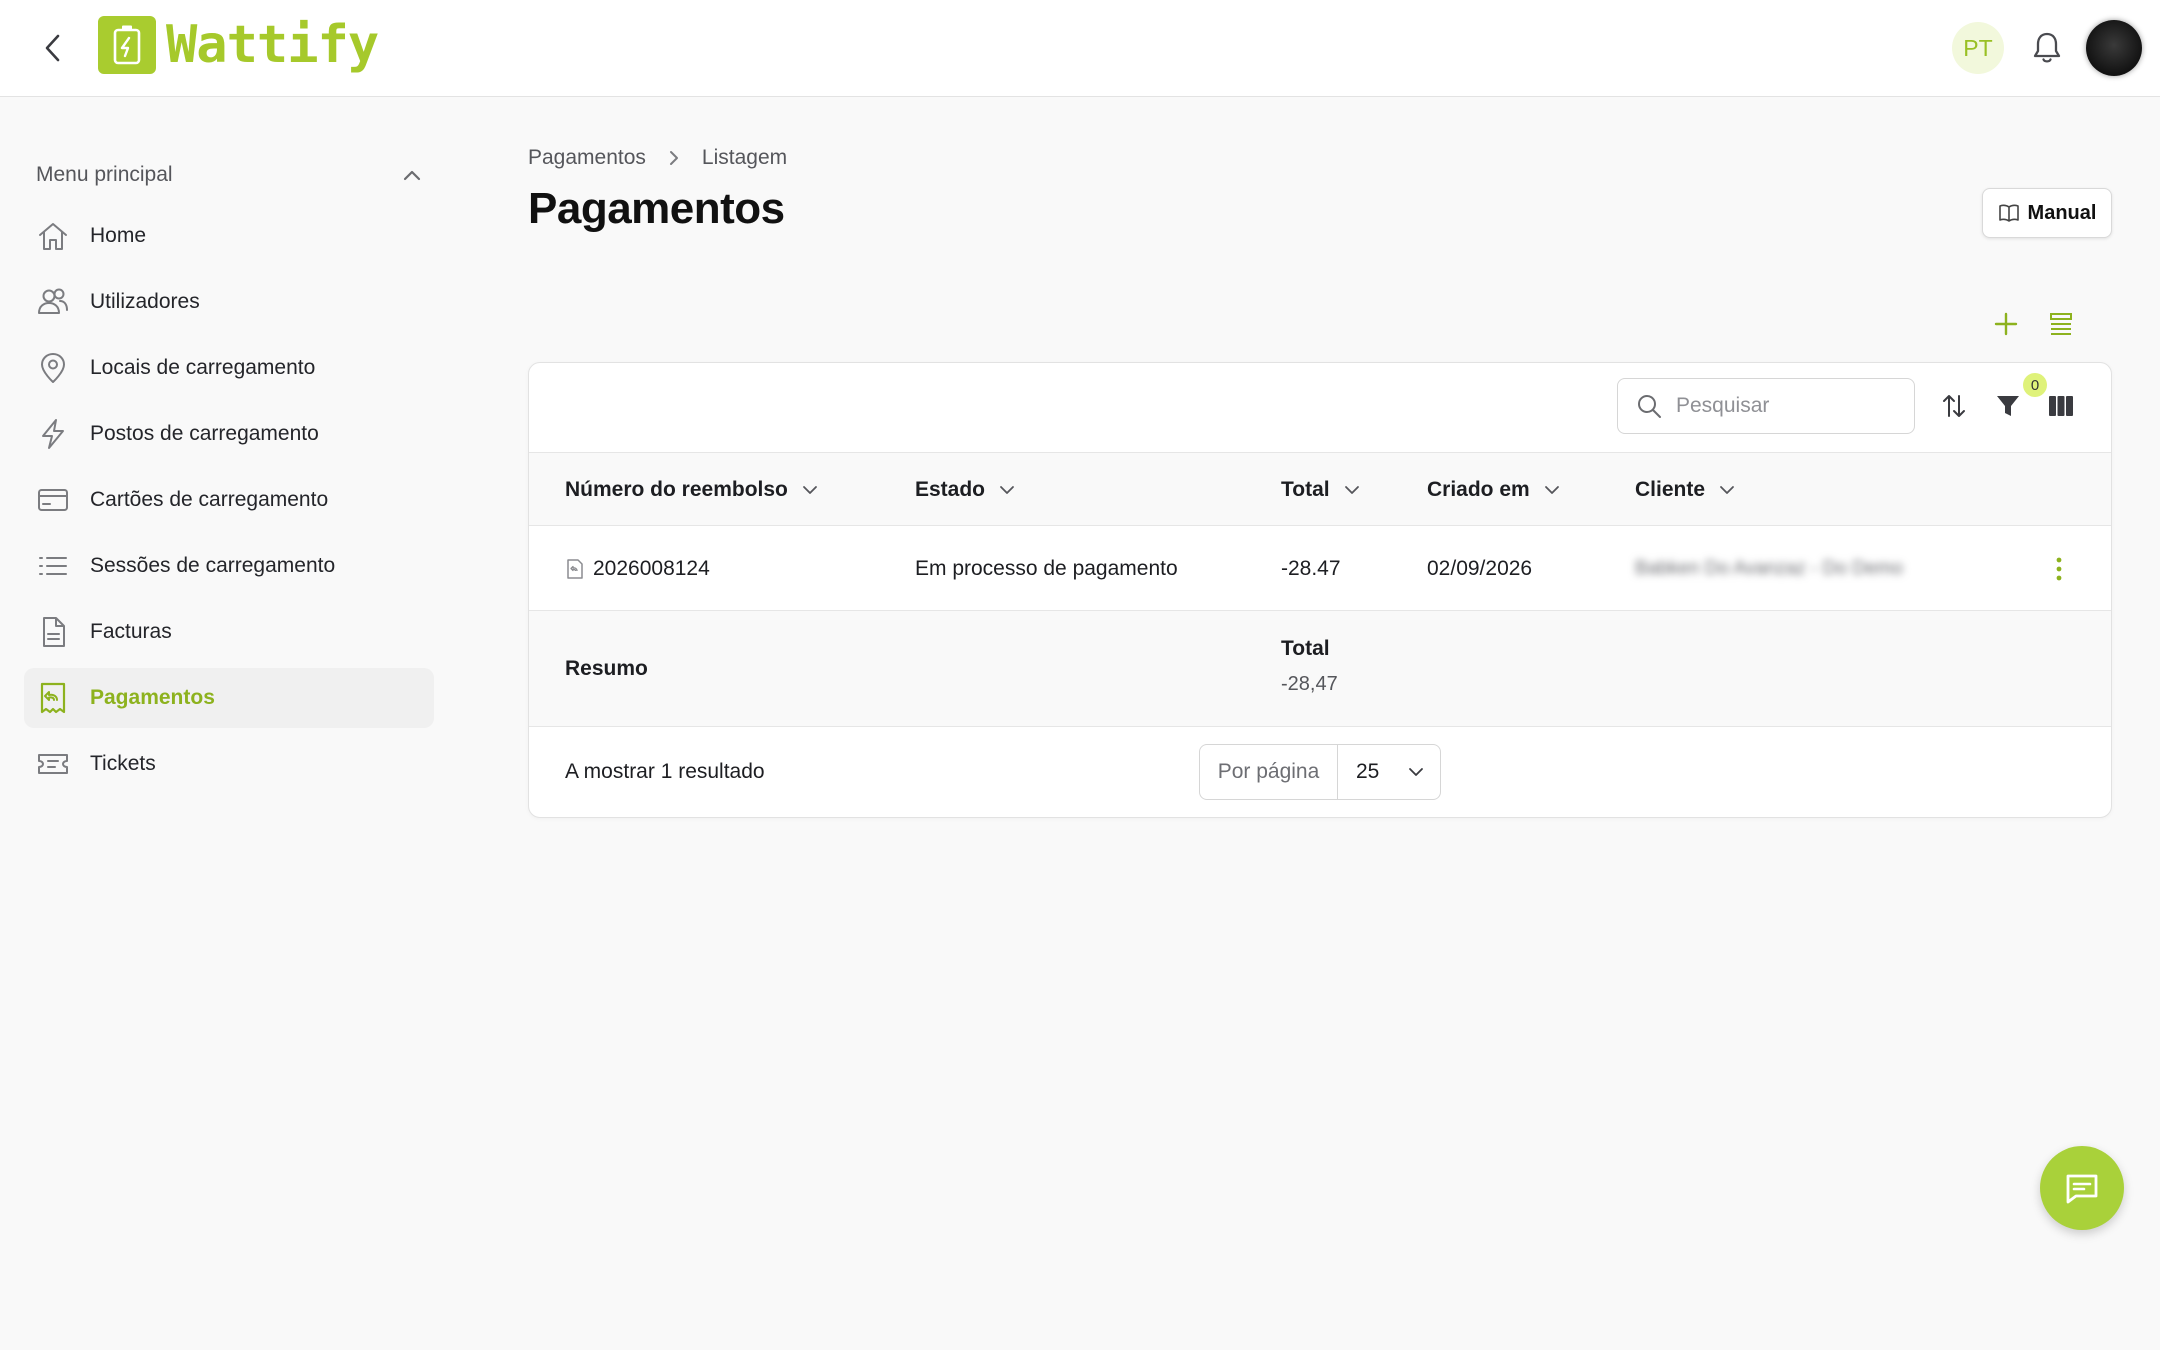 The image size is (2160, 1350). I want to click on page-title: Pagamentos, so click(656, 208).